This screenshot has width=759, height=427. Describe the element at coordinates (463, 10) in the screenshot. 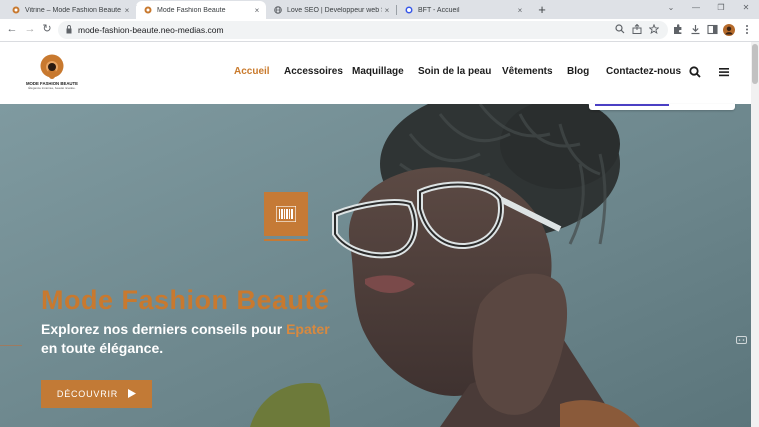

I see `tab-bft-accueil: BFT - Accueil ×` at that location.